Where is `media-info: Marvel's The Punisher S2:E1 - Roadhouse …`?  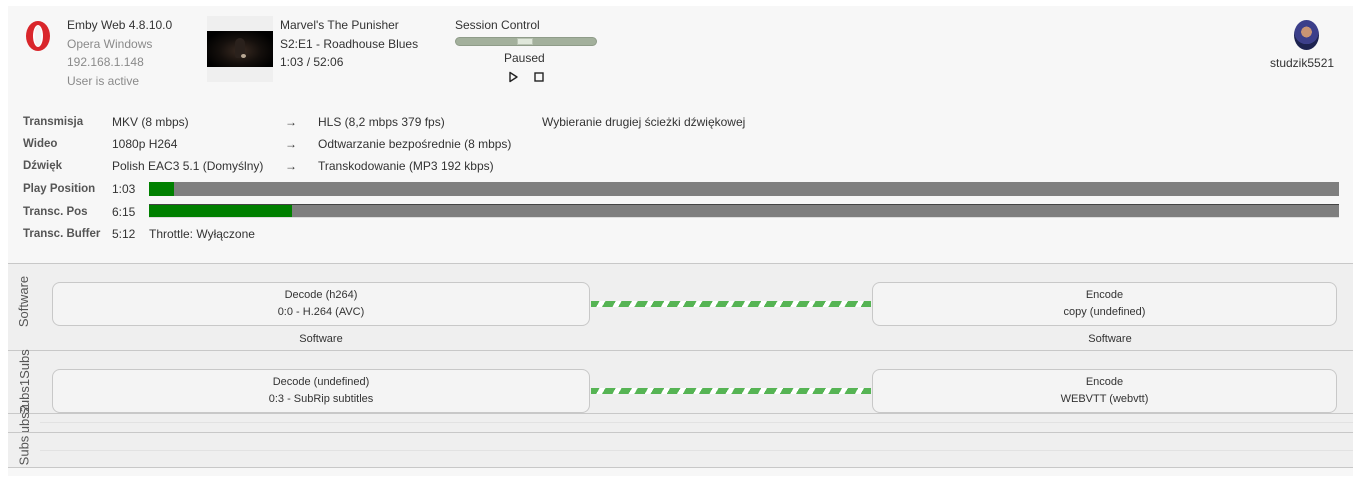
media-info: Marvel's The Punisher S2:E1 - Roadhouse … is located at coordinates (349, 44).